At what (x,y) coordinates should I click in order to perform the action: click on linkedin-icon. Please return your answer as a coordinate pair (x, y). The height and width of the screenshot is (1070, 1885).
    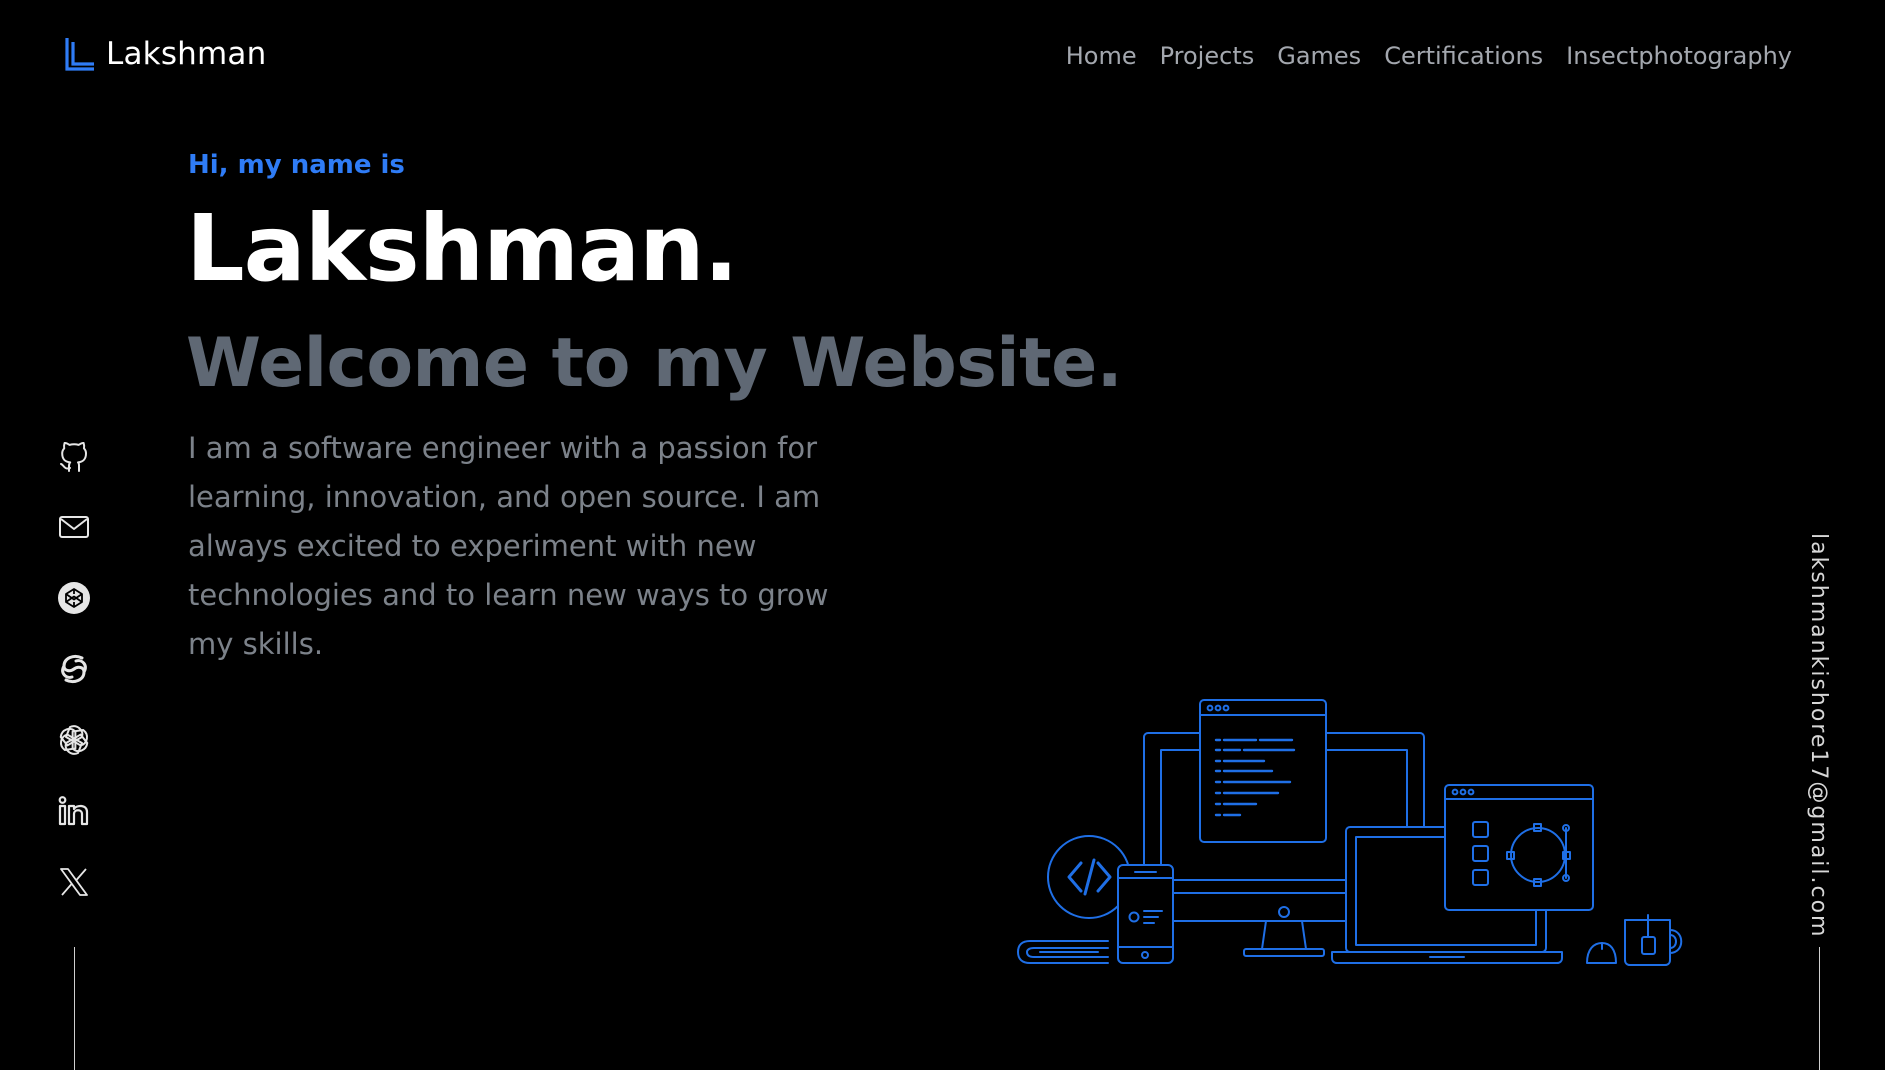
    Looking at the image, I should click on (73, 811).